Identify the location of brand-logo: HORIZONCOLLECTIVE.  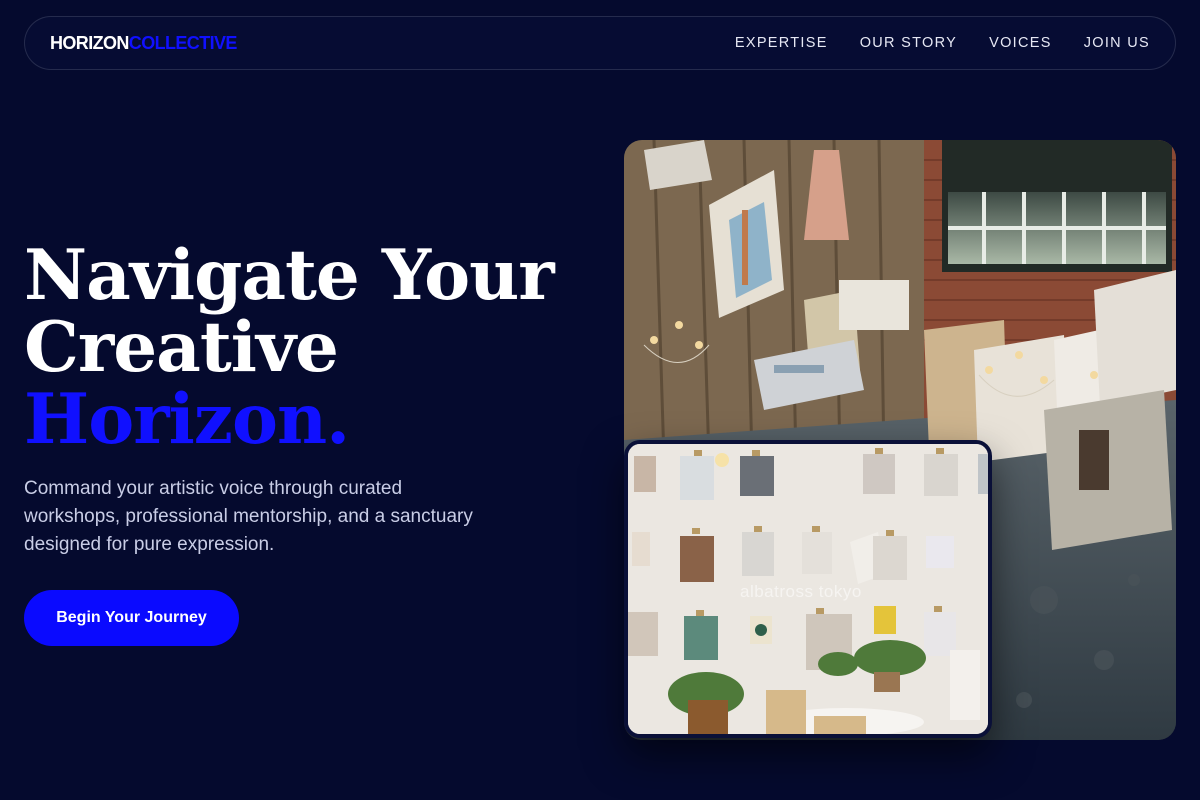
(143, 43).